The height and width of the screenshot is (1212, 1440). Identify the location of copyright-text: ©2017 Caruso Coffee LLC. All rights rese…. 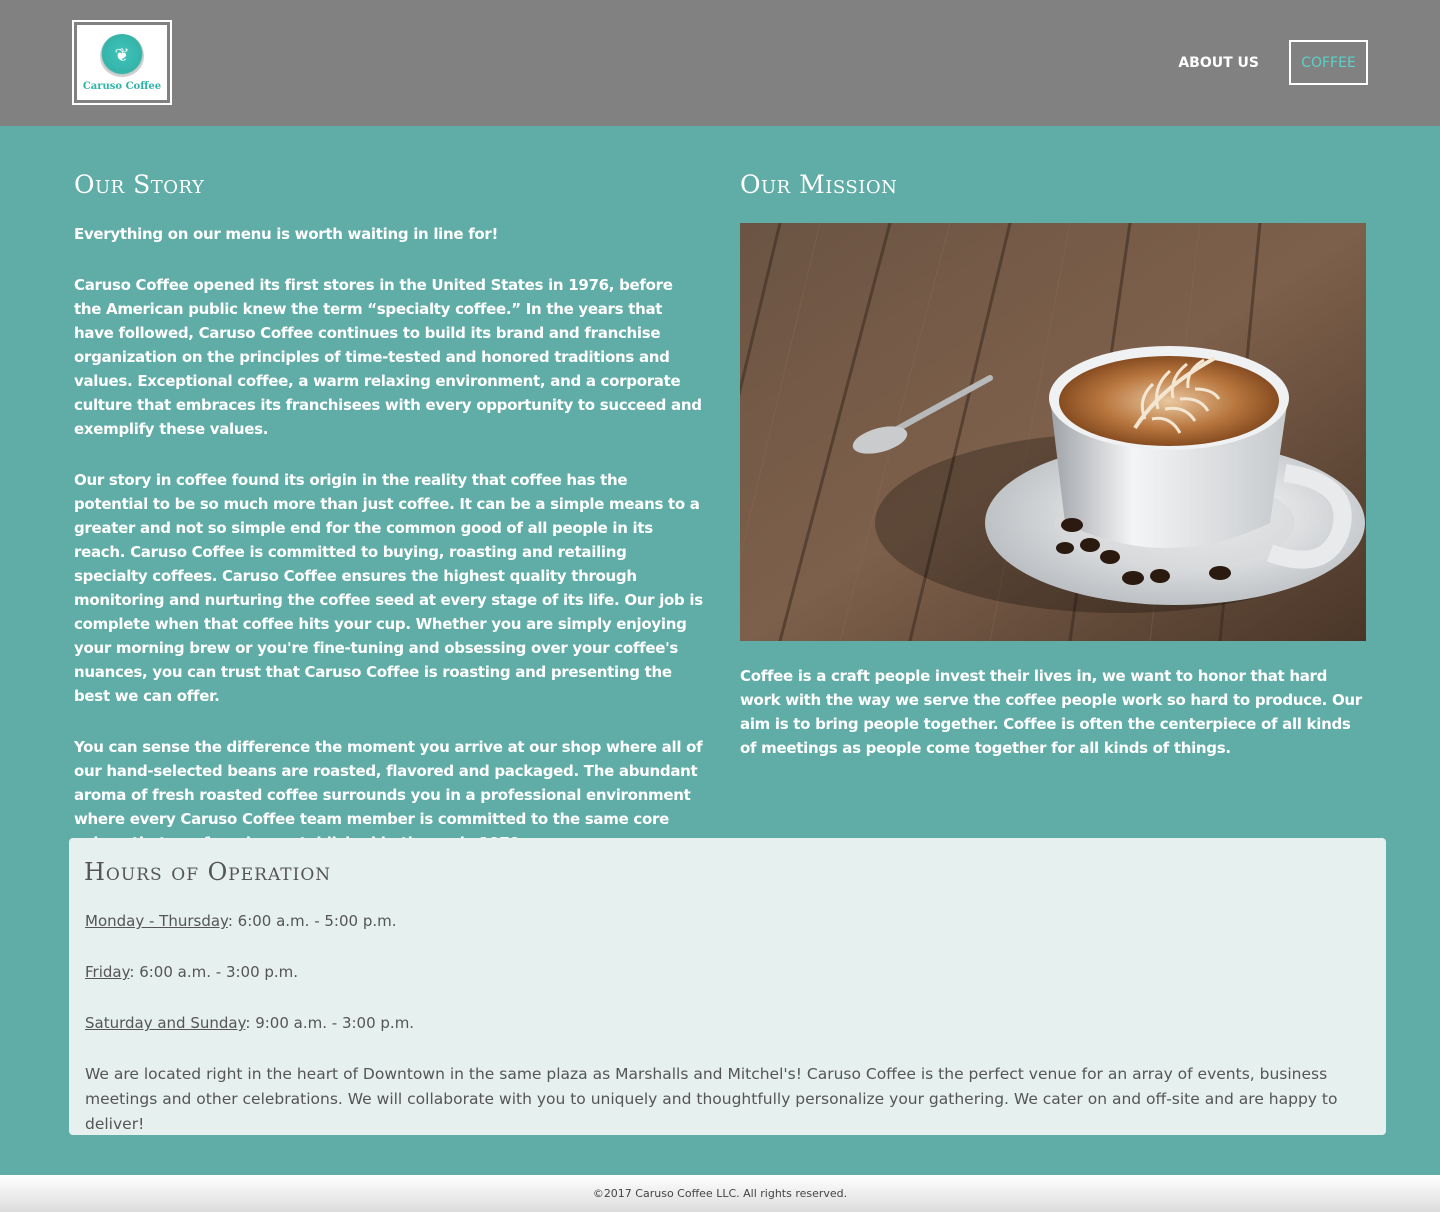
(720, 1193).